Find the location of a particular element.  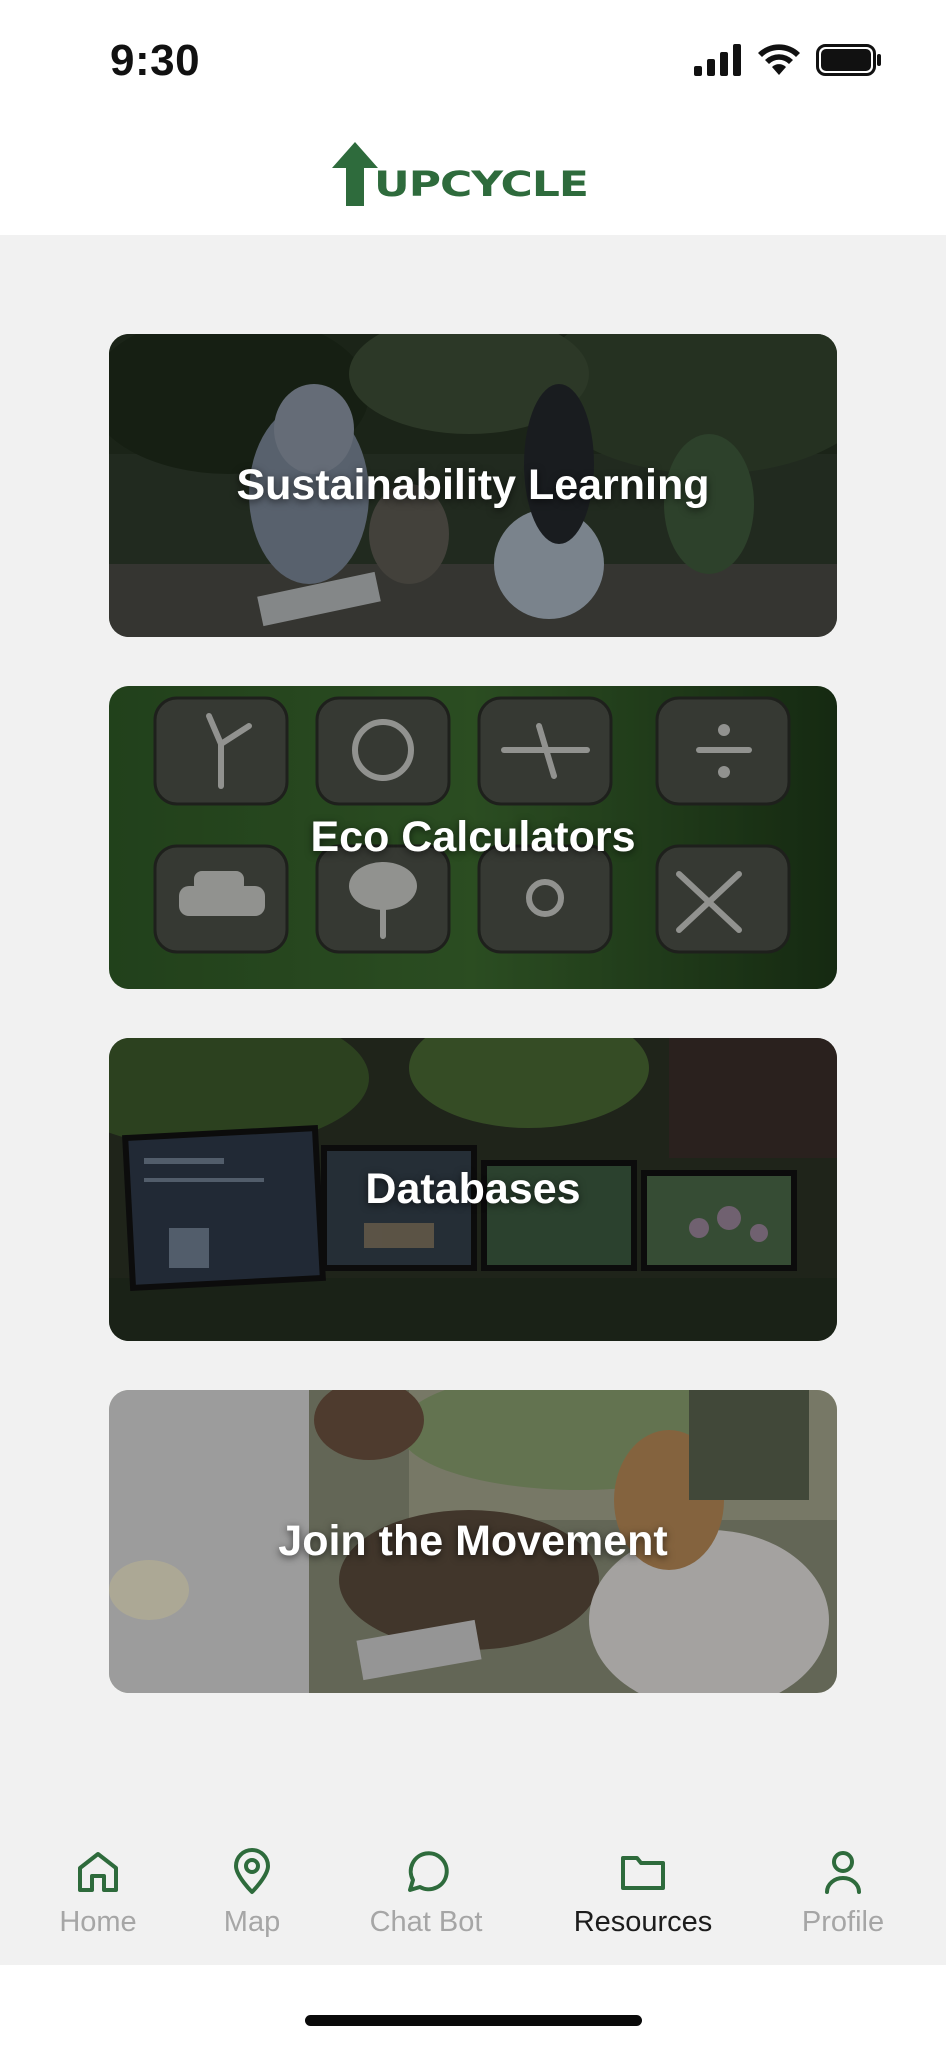

databases-card: Databases is located at coordinates (473, 1189).